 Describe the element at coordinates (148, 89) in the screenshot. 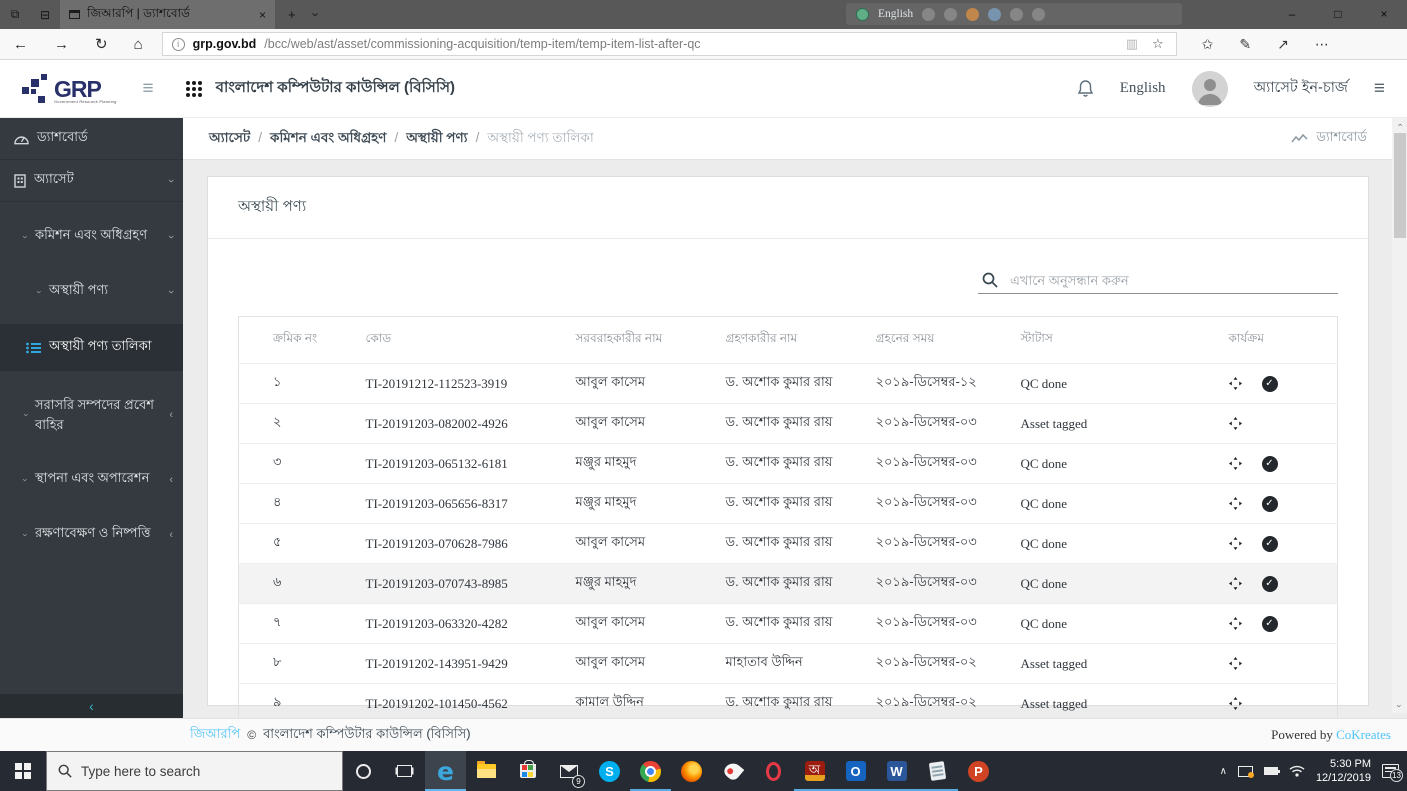

I see `sidebar-toggle-icon: ≡` at that location.